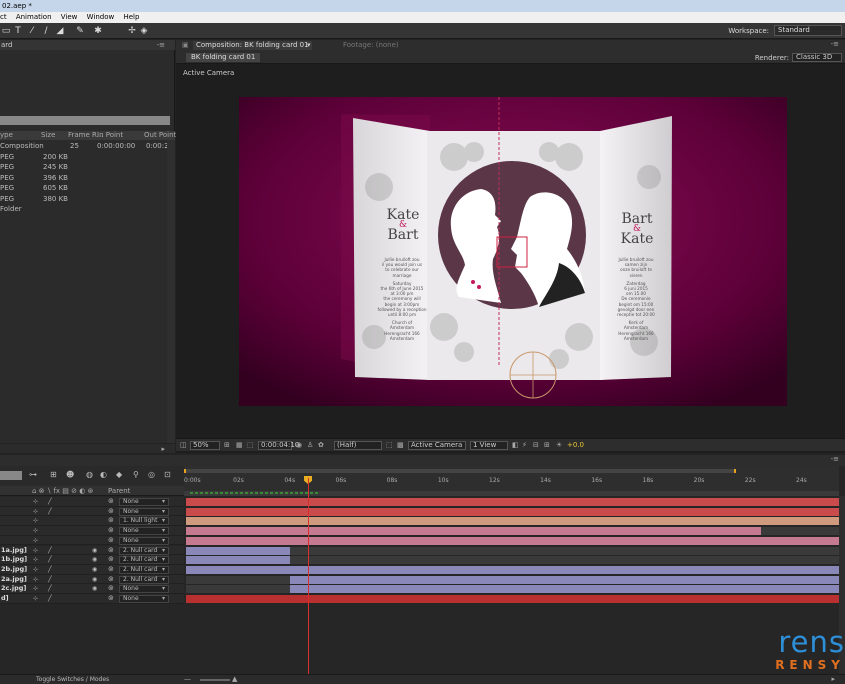 This screenshot has width=845, height=684. I want to click on timeline-icon: ⊟, so click(536, 445).